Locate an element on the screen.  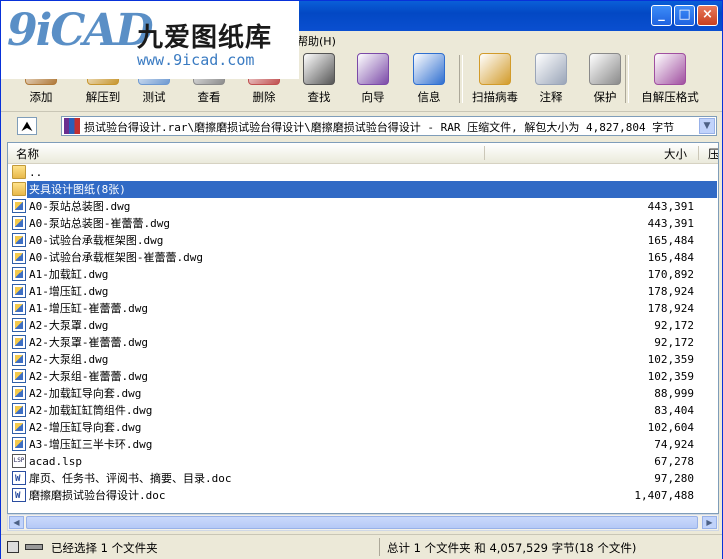
table-row: A2-大泵罩-崔蕾蕾.dwg 92,172 is located at coordinates (363, 342).